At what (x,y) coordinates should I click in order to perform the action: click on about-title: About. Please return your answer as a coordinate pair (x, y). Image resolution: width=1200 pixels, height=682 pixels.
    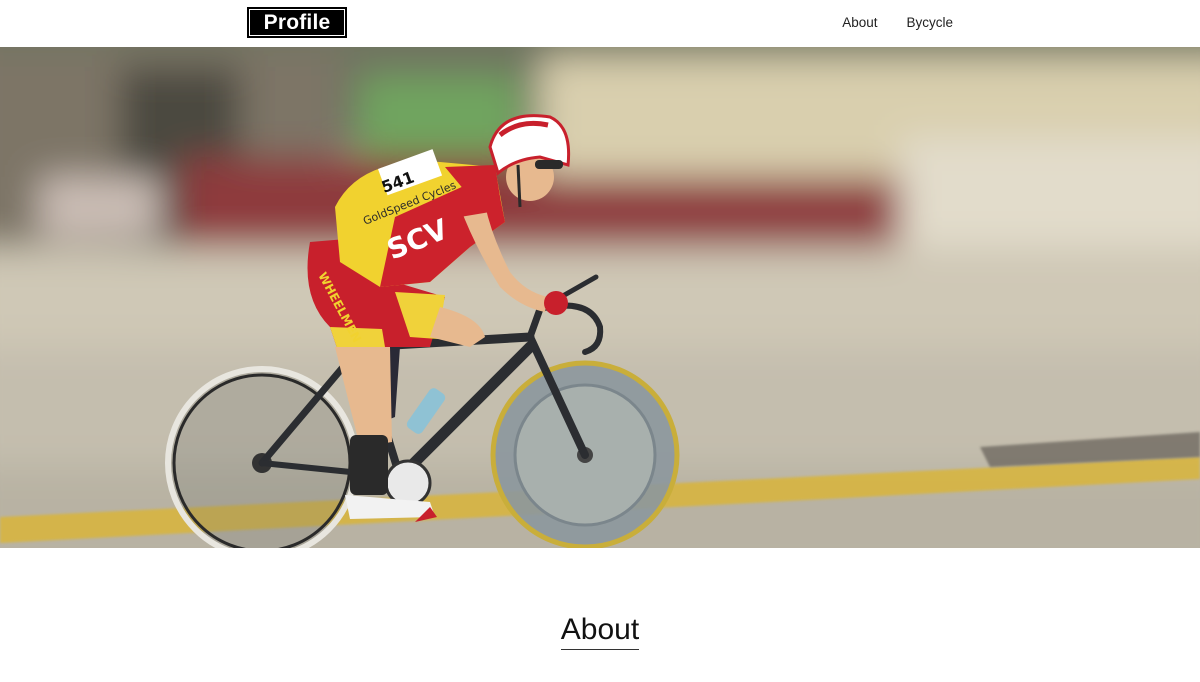
    Looking at the image, I should click on (600, 631).